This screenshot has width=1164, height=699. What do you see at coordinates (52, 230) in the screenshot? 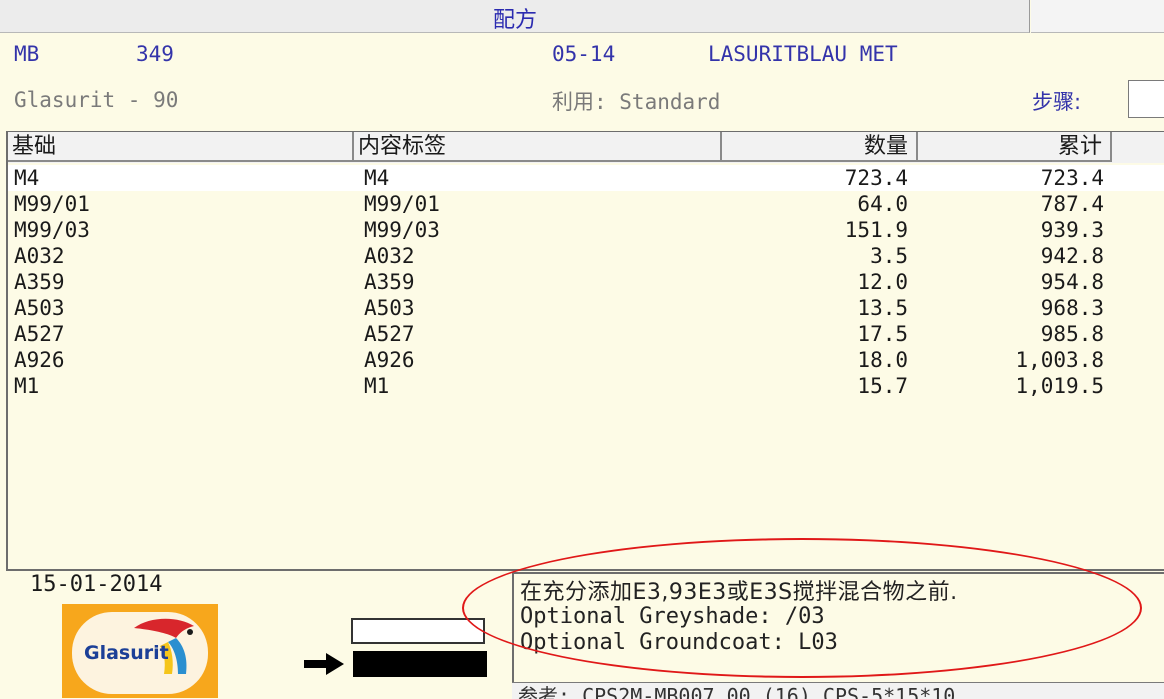
I see `cell-base: M99/03` at bounding box center [52, 230].